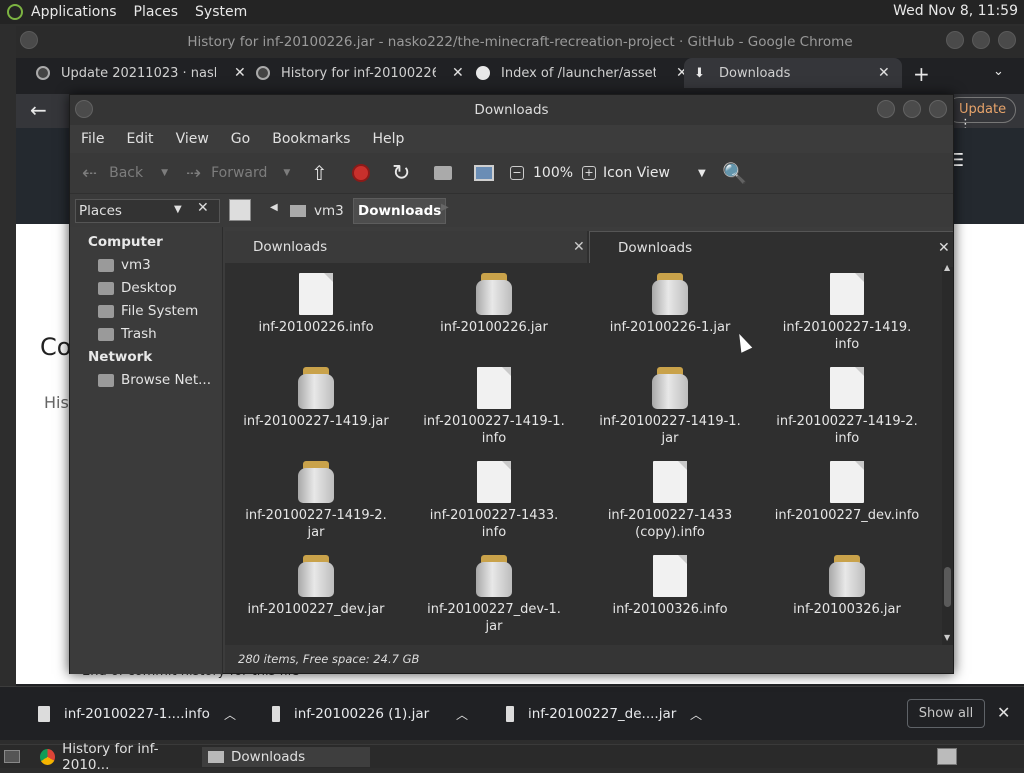  What do you see at coordinates (400, 211) in the screenshot?
I see `breadcrumb-downloads: Downloads` at bounding box center [400, 211].